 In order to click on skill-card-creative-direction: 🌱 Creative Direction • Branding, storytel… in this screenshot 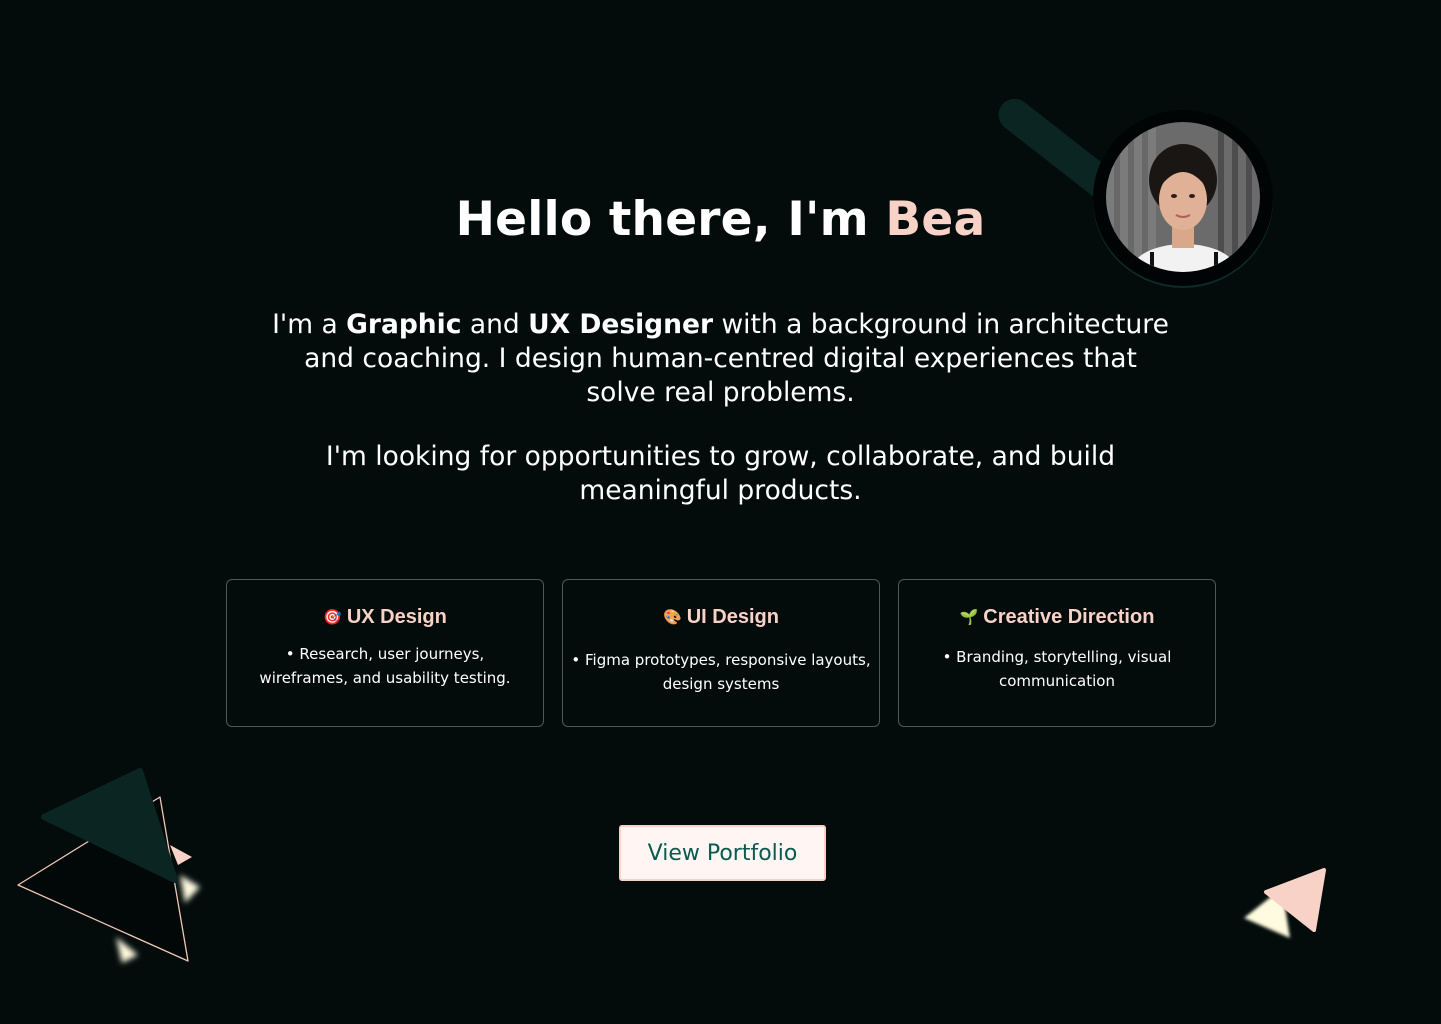, I will do `click(1057, 653)`.